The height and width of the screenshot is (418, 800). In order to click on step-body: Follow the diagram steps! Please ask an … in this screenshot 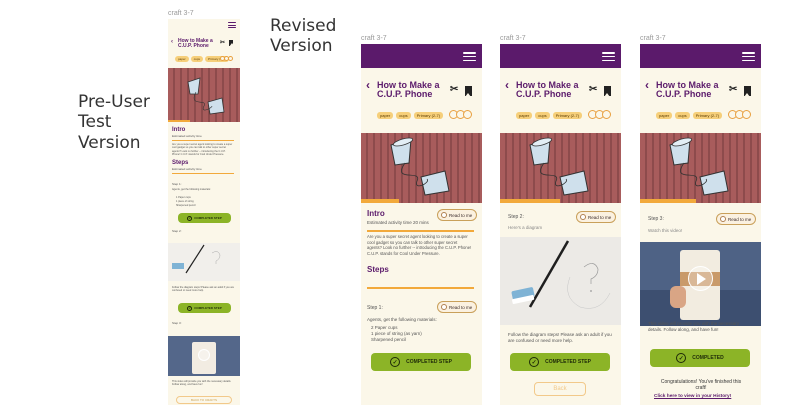, I will do `click(560, 338)`.